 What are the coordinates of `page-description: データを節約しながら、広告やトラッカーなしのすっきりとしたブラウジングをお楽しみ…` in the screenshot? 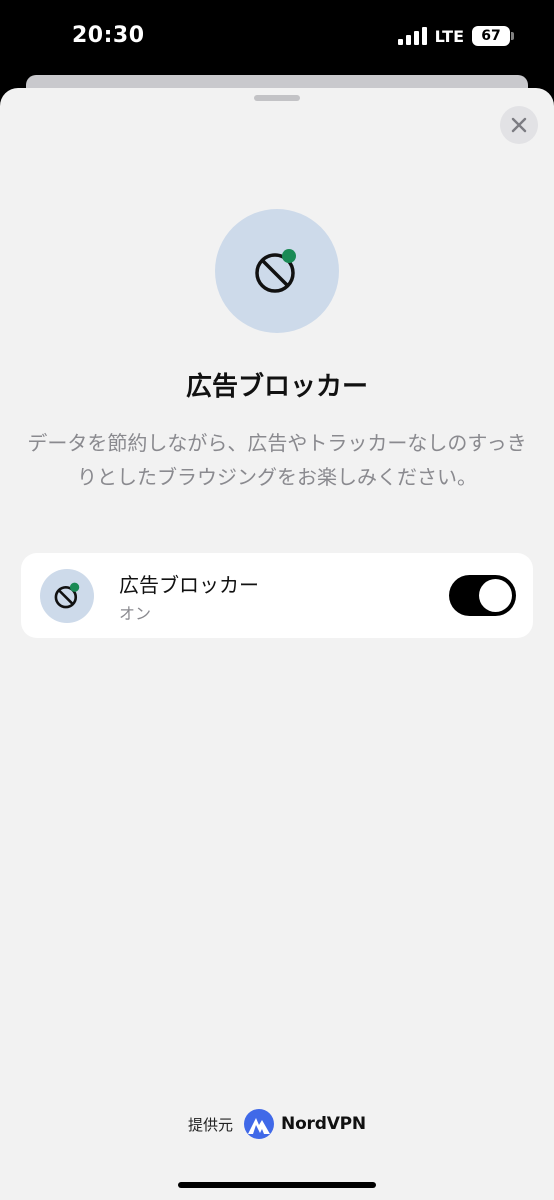 It's located at (277, 460).